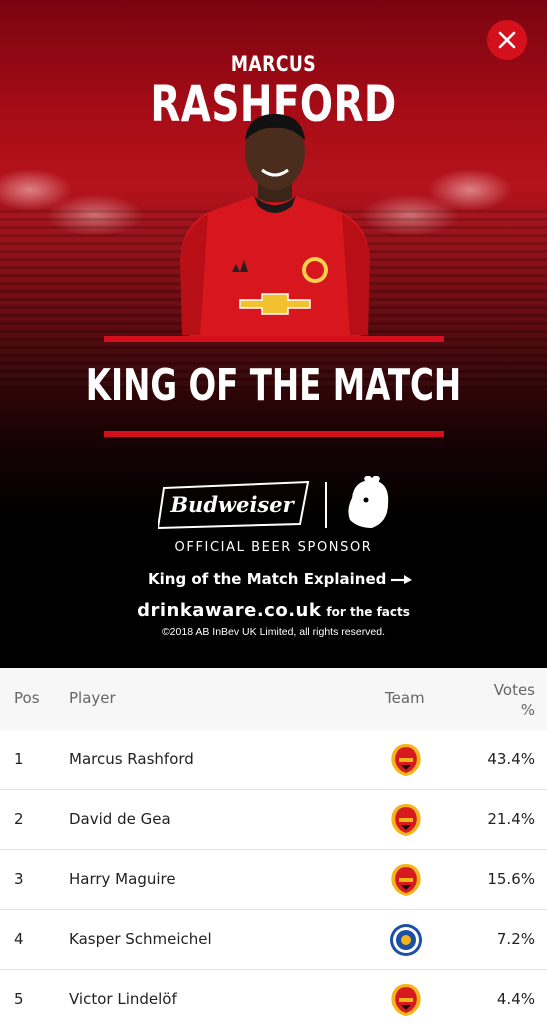  I want to click on row-pos: 2, so click(19, 819).